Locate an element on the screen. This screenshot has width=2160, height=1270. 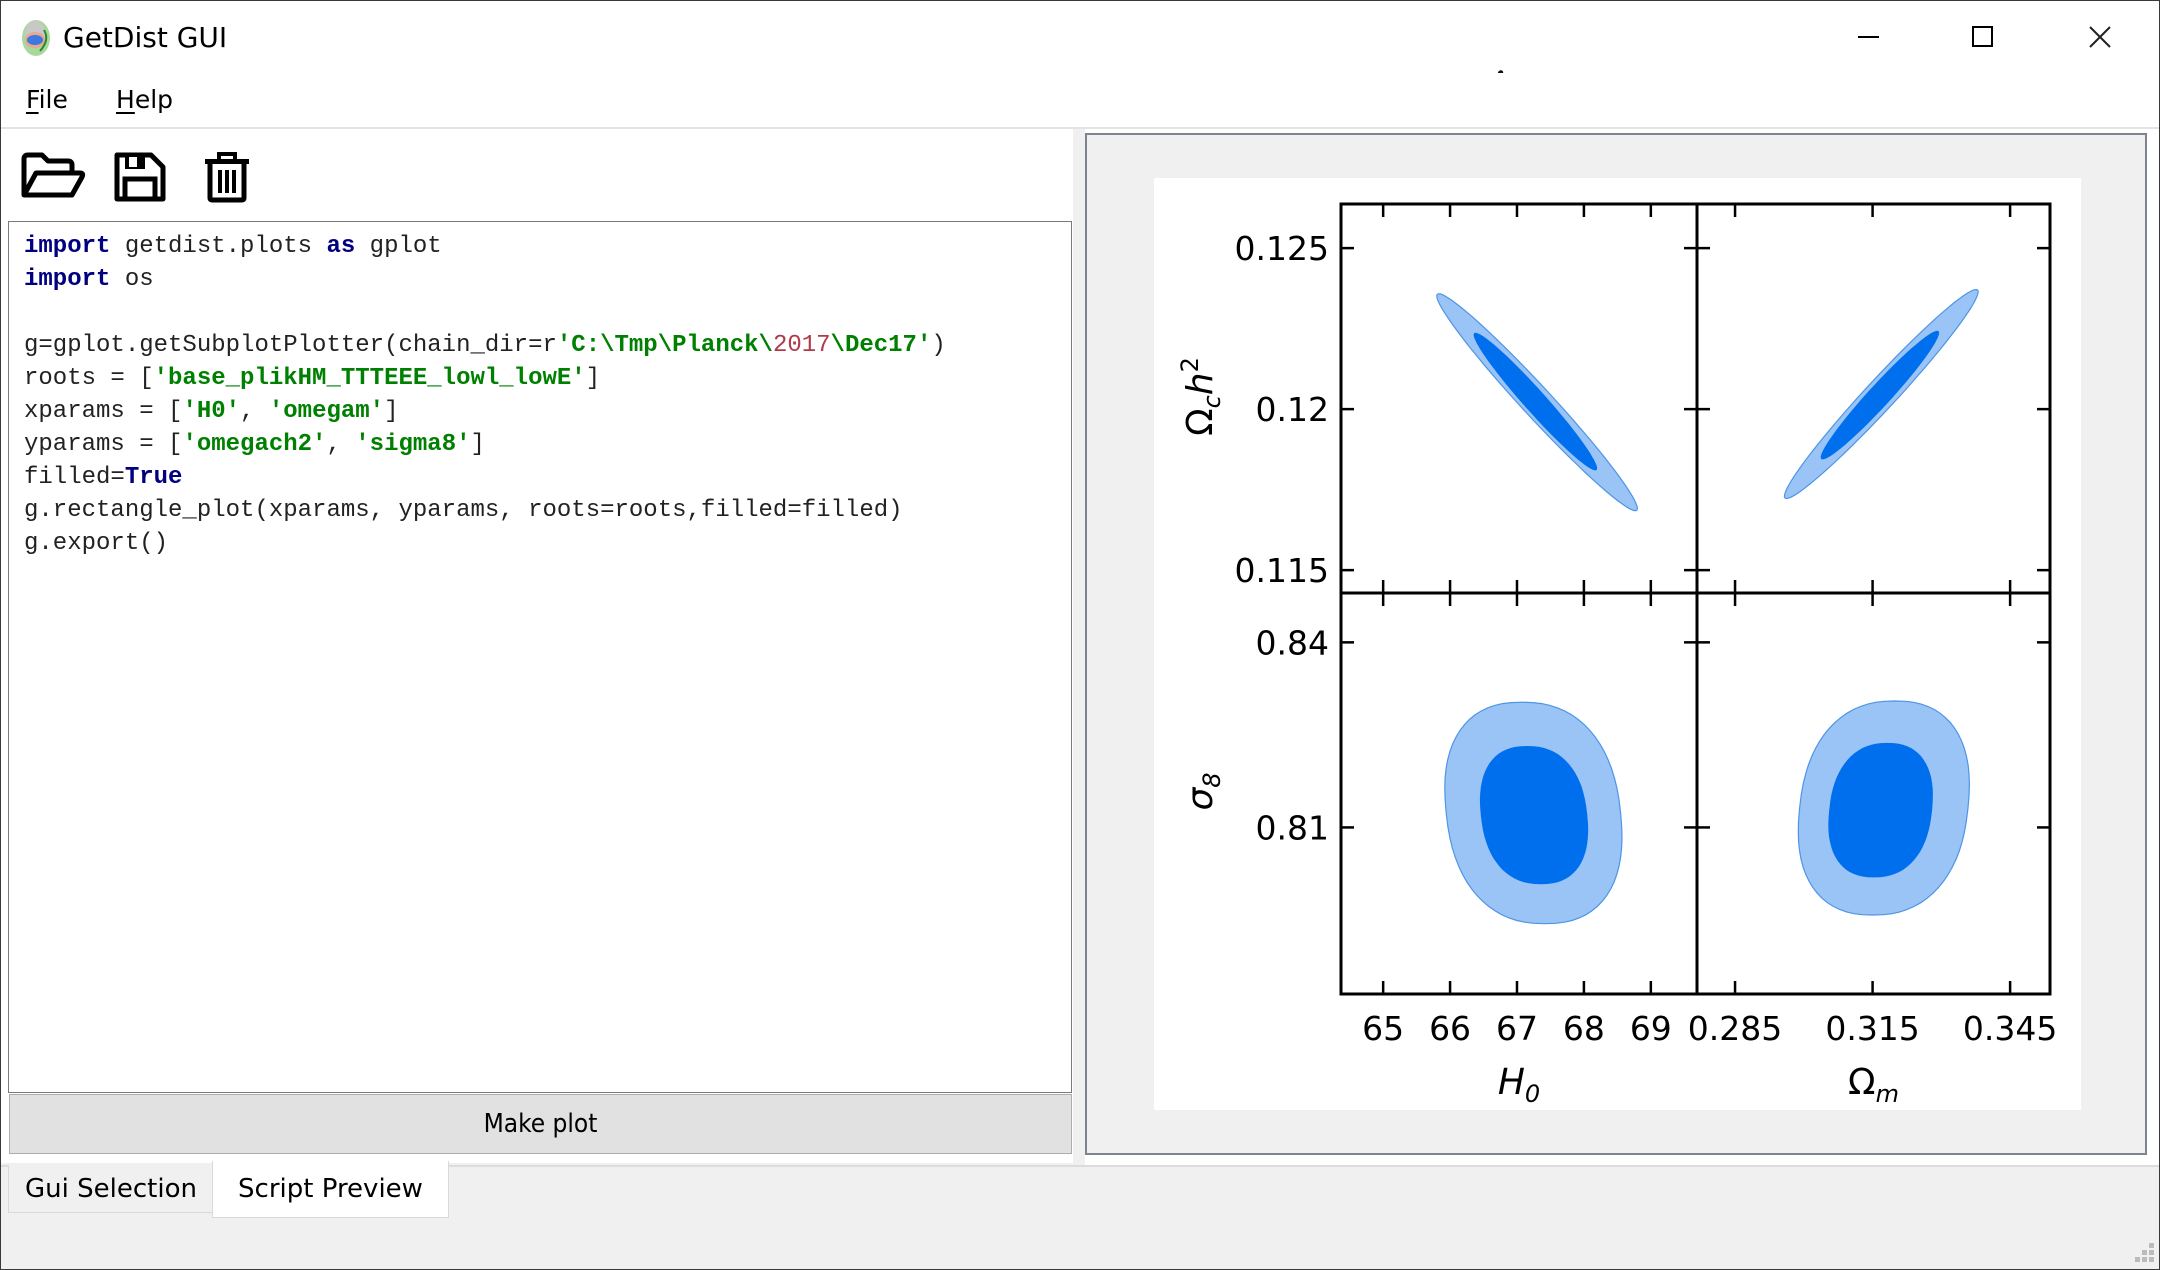
x-tick-label: 0.345 is located at coordinates (2010, 1028).